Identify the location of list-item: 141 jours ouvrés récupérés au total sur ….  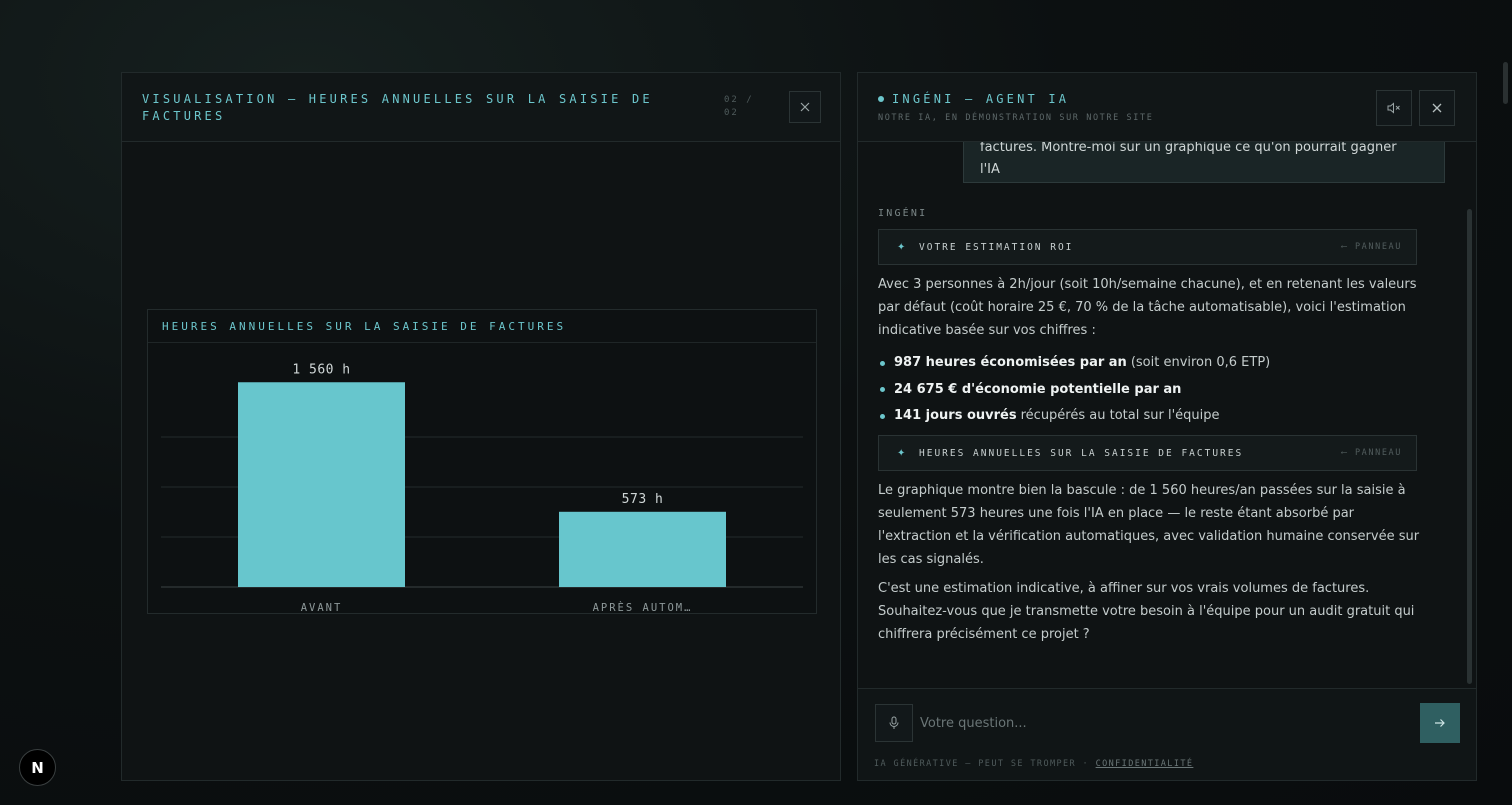
(1152, 416).